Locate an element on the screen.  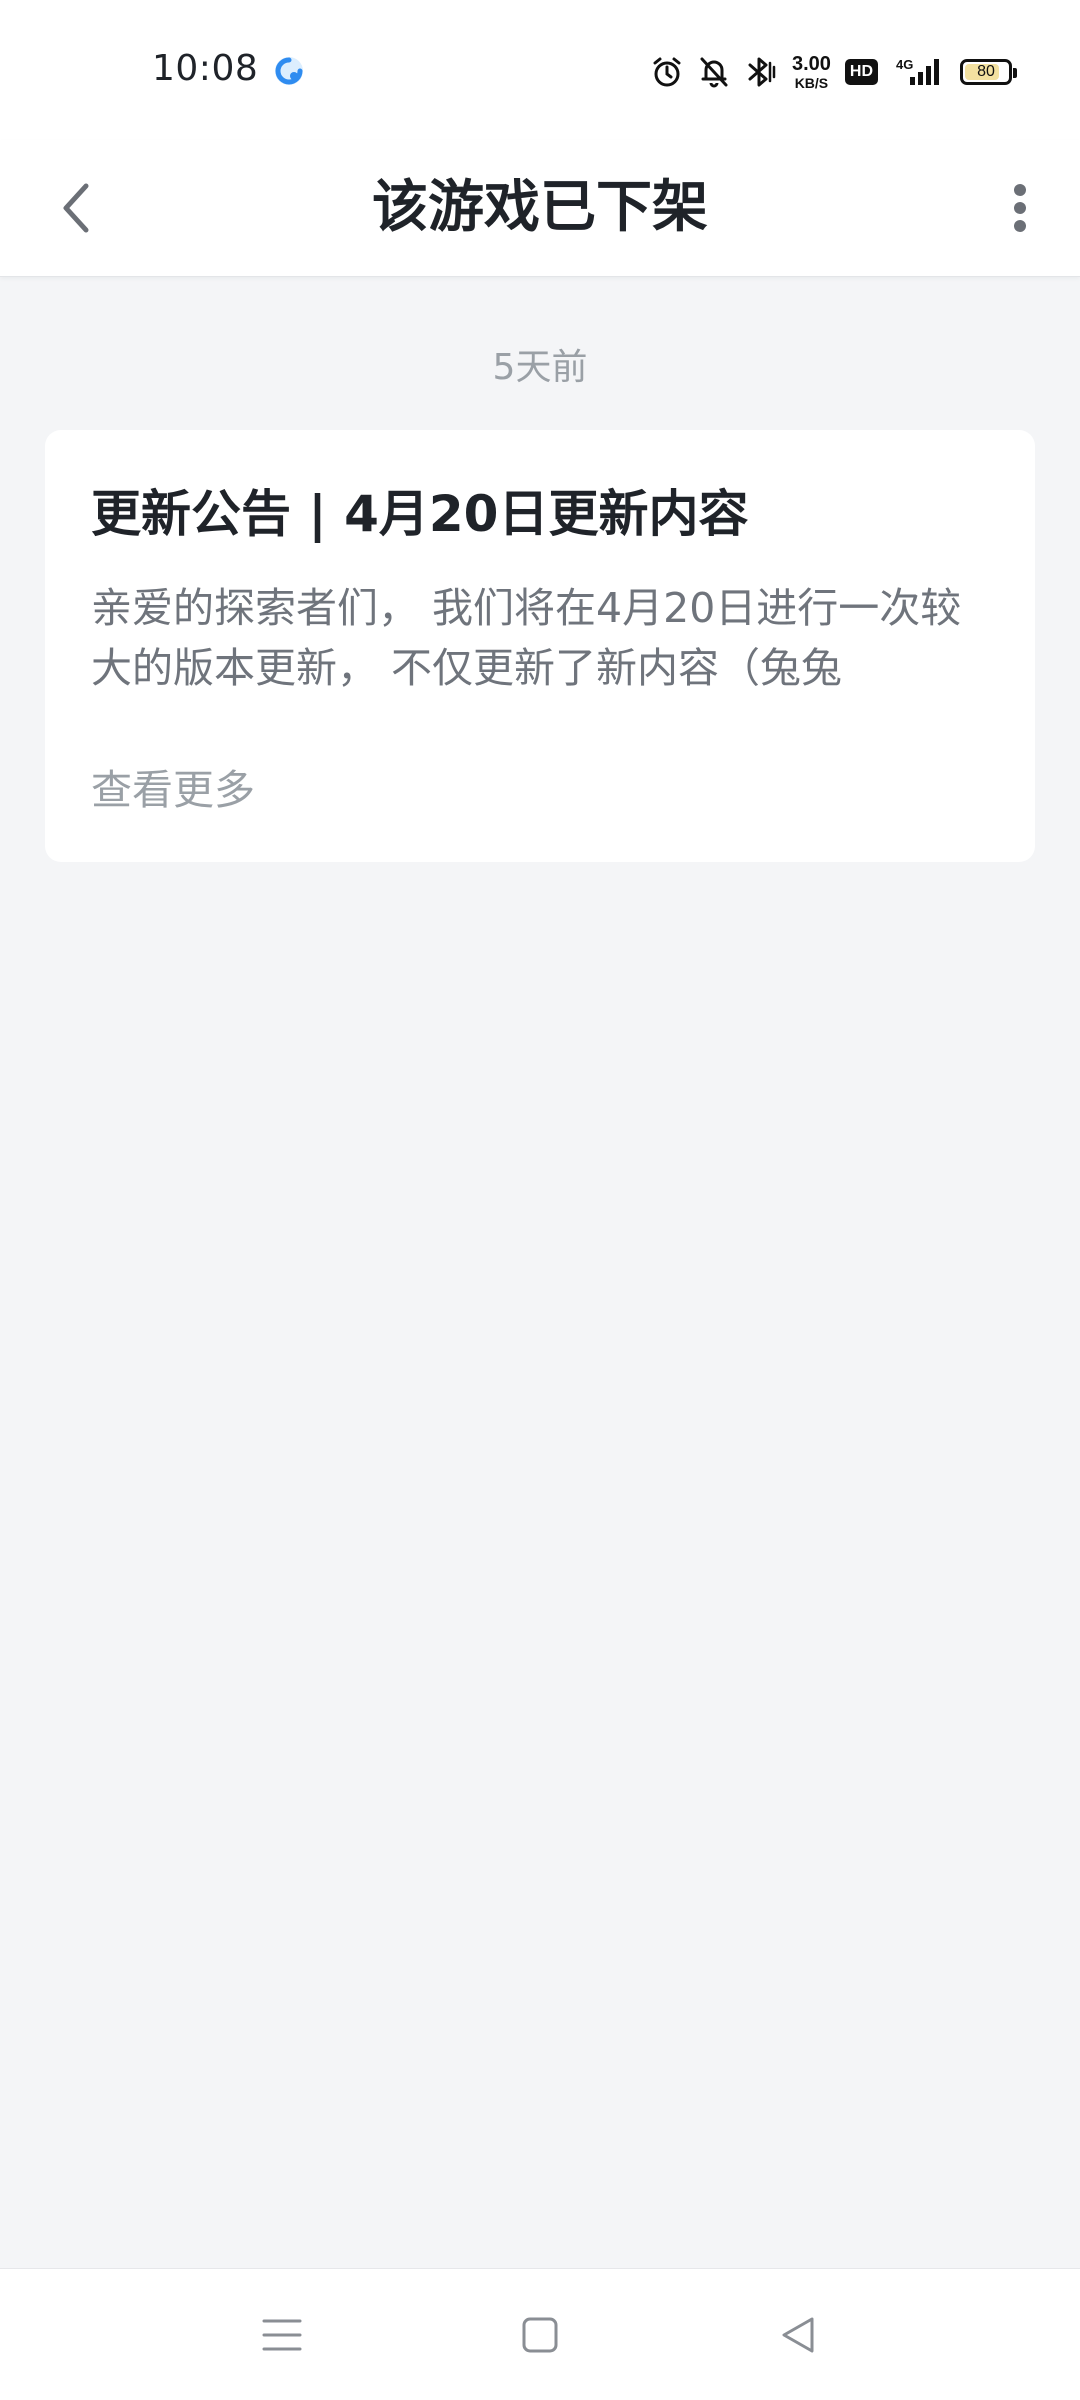
view-more-link: 查看更多 is located at coordinates (173, 786).